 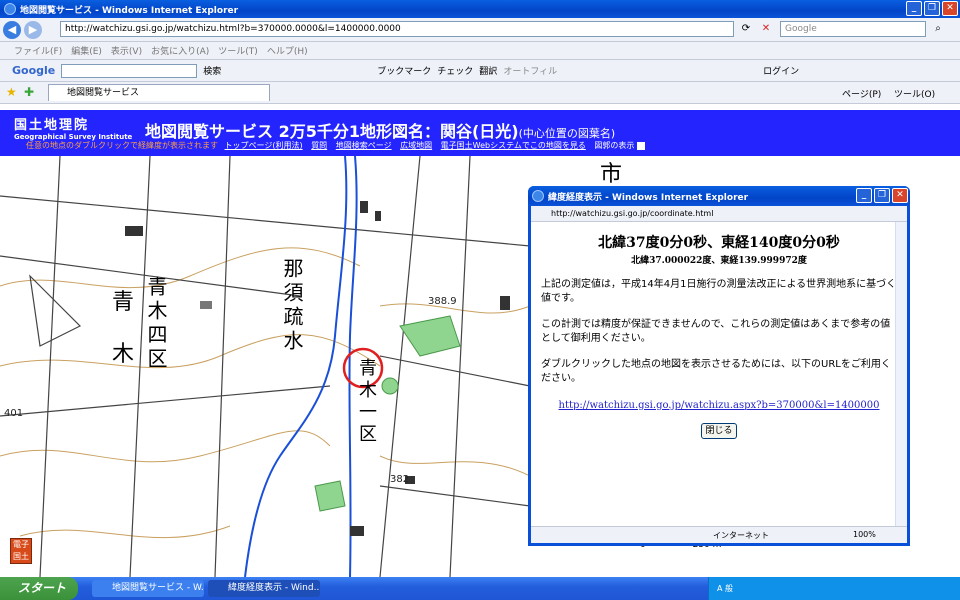 I want to click on start-button: スタート, so click(x=39, y=588).